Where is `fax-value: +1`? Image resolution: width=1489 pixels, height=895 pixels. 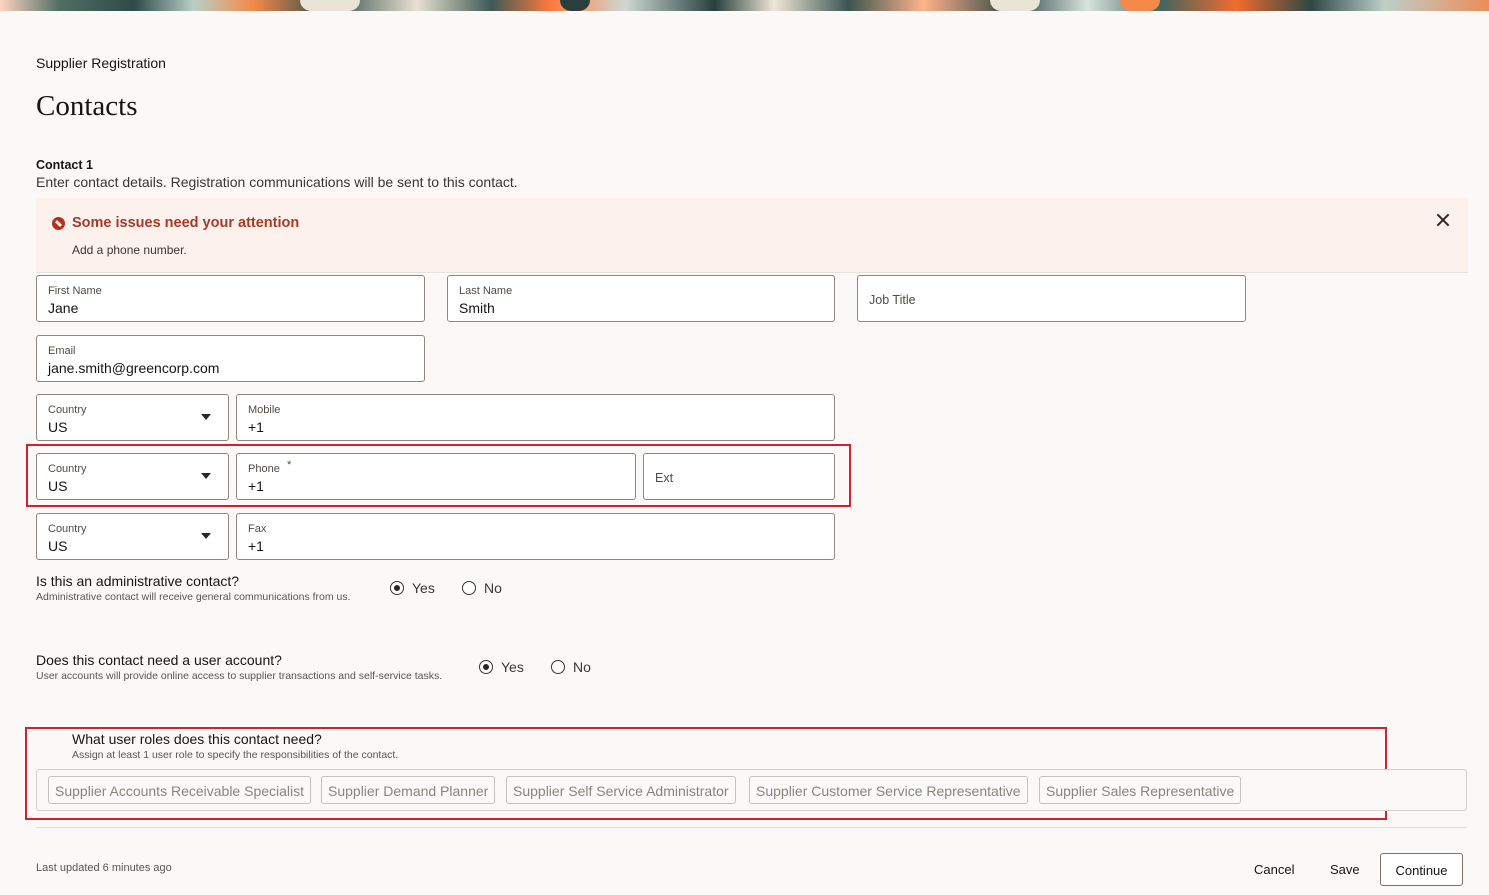
fax-value: +1 is located at coordinates (256, 546).